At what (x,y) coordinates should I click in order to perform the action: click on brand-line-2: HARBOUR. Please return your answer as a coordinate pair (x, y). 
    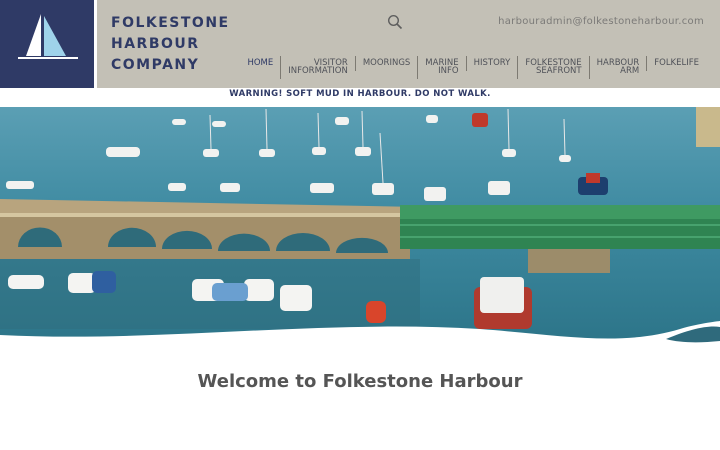
    Looking at the image, I should click on (155, 44).